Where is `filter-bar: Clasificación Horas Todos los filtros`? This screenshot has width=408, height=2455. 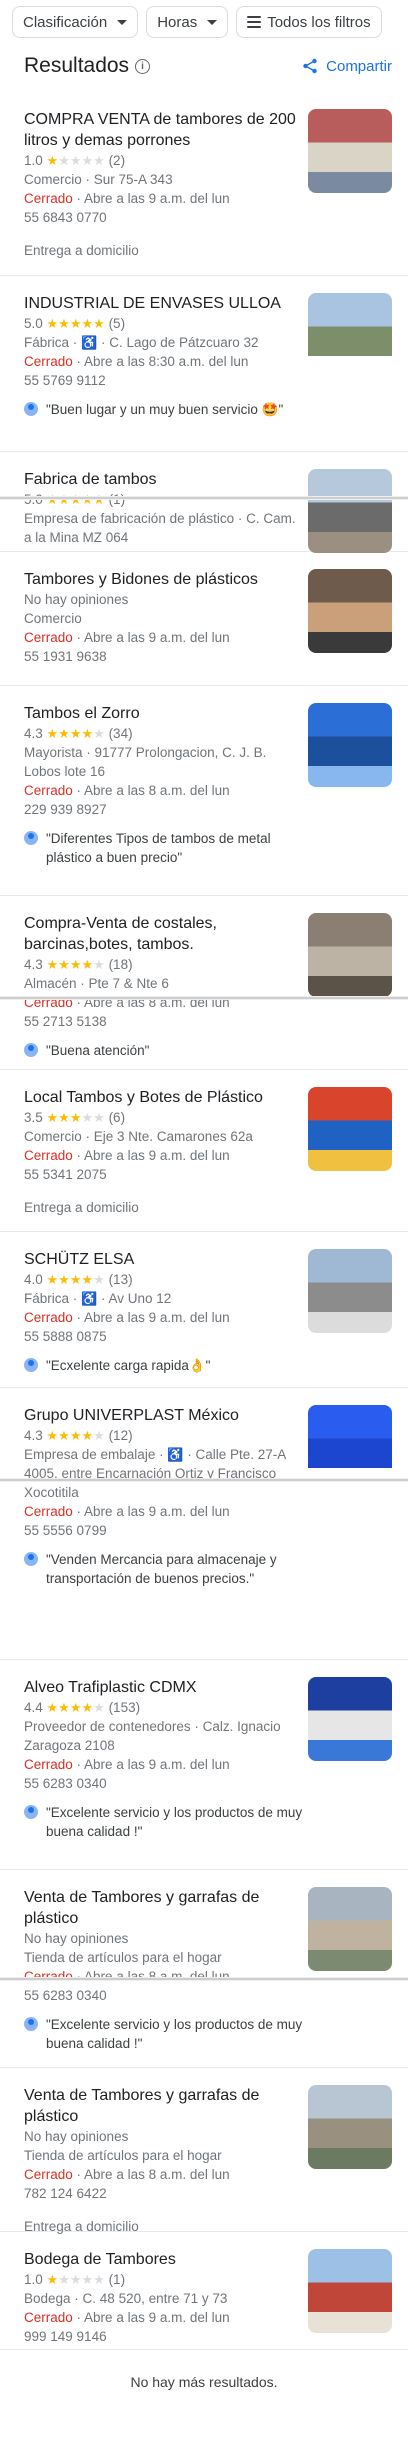
filter-bar: Clasificación Horas Todos los filtros is located at coordinates (204, 22).